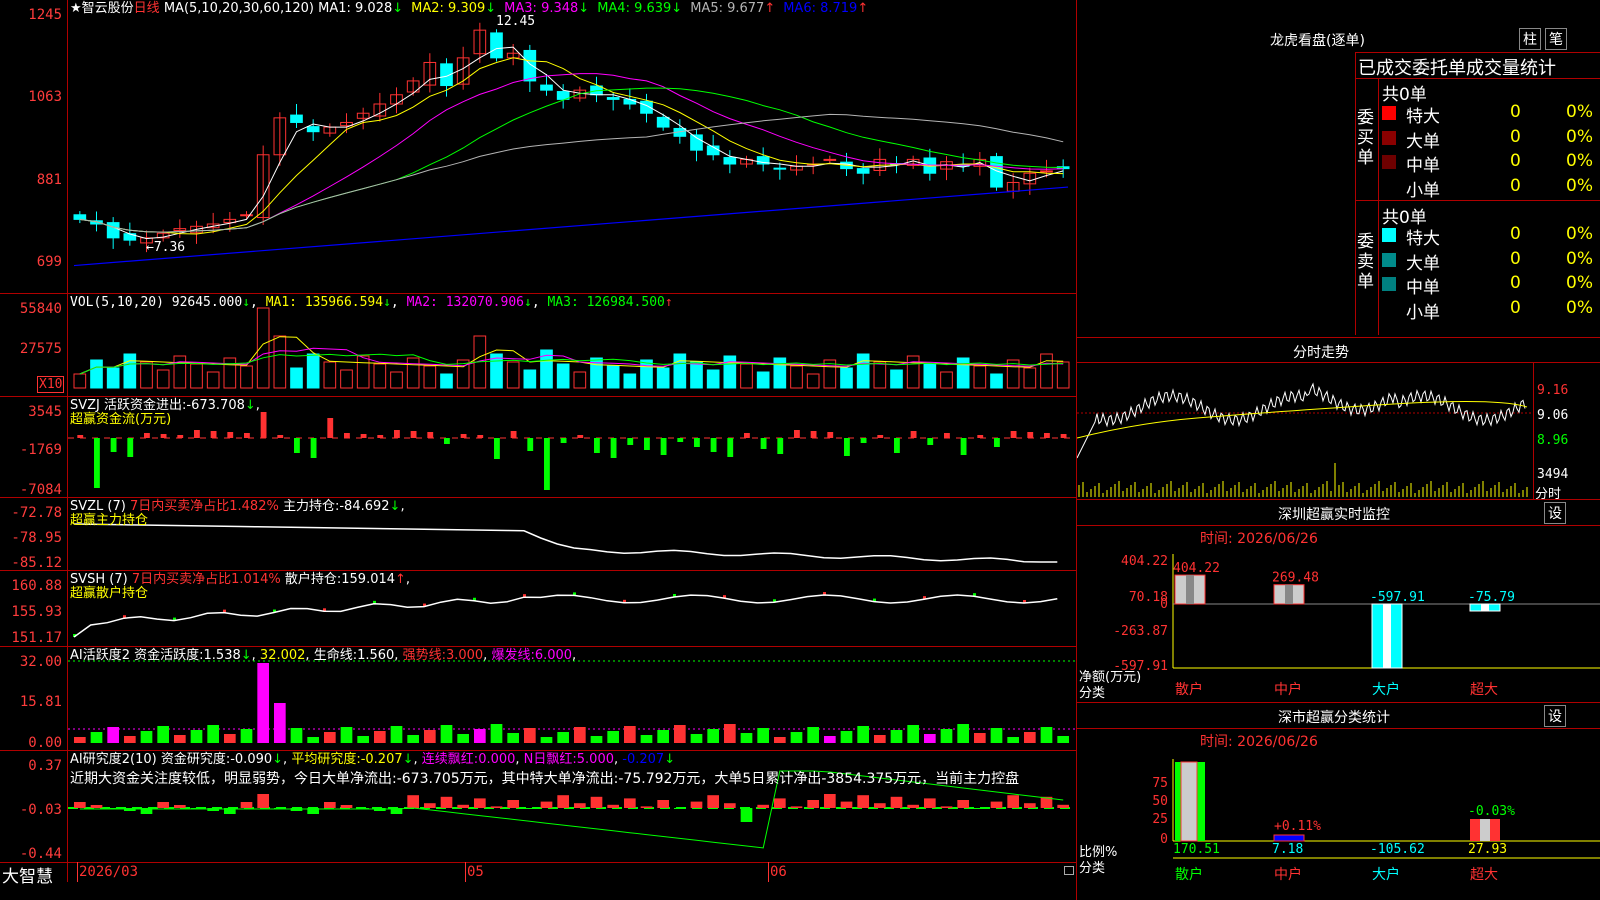 The height and width of the screenshot is (900, 1600). I want to click on lhb-line, so click(1378, 206).